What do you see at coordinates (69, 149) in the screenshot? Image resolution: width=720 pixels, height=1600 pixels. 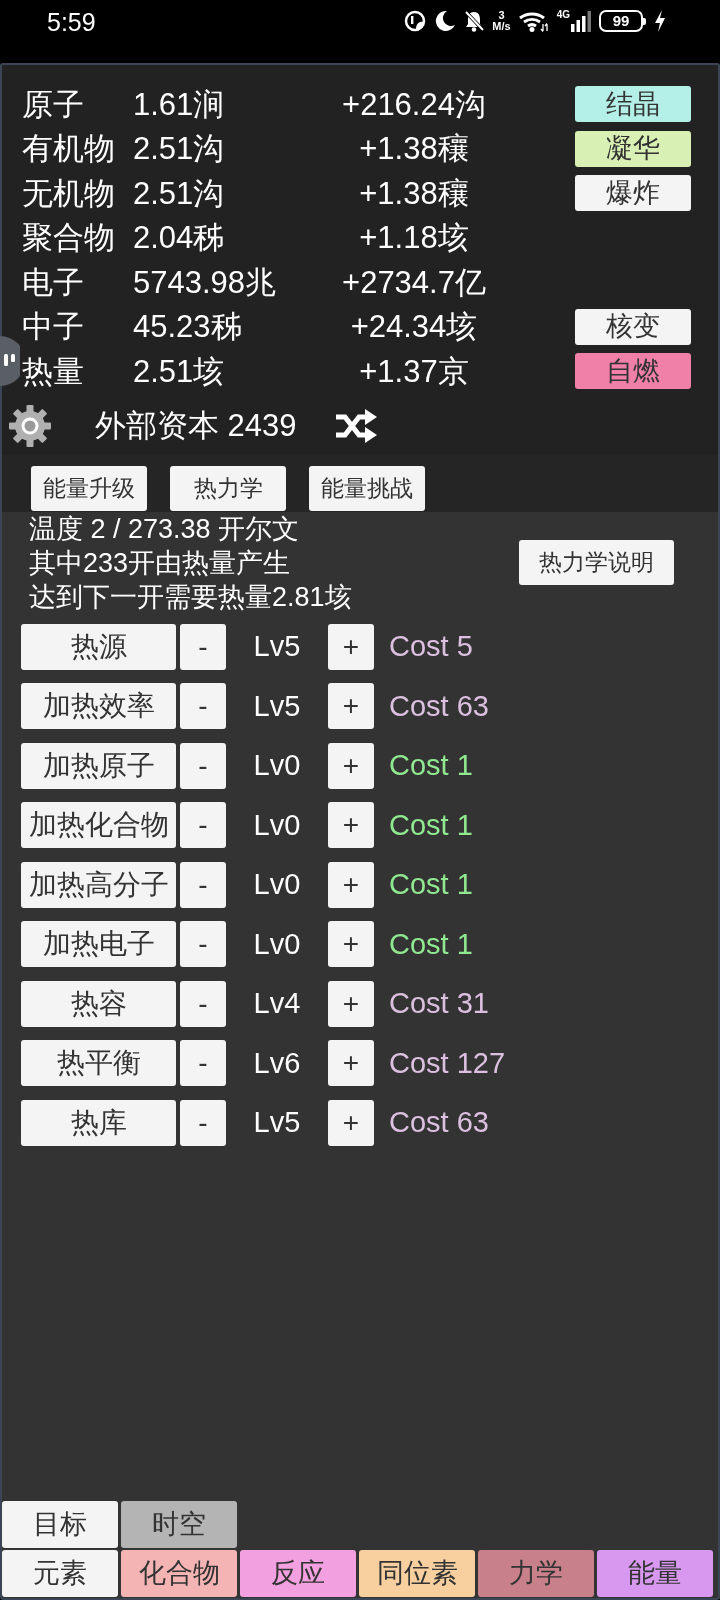 I see `resource-name: 有机物` at bounding box center [69, 149].